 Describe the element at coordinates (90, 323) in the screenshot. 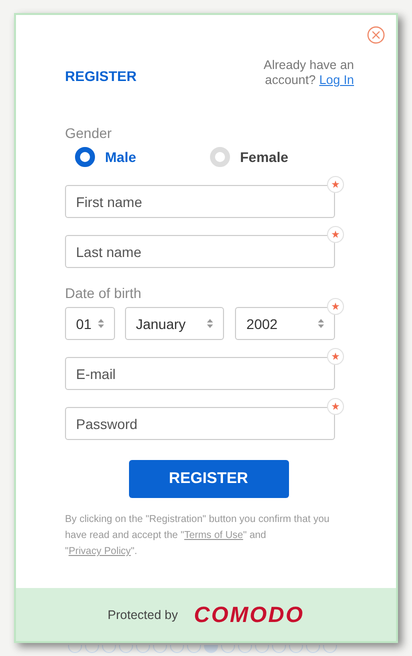

I see `select-field: 01` at that location.